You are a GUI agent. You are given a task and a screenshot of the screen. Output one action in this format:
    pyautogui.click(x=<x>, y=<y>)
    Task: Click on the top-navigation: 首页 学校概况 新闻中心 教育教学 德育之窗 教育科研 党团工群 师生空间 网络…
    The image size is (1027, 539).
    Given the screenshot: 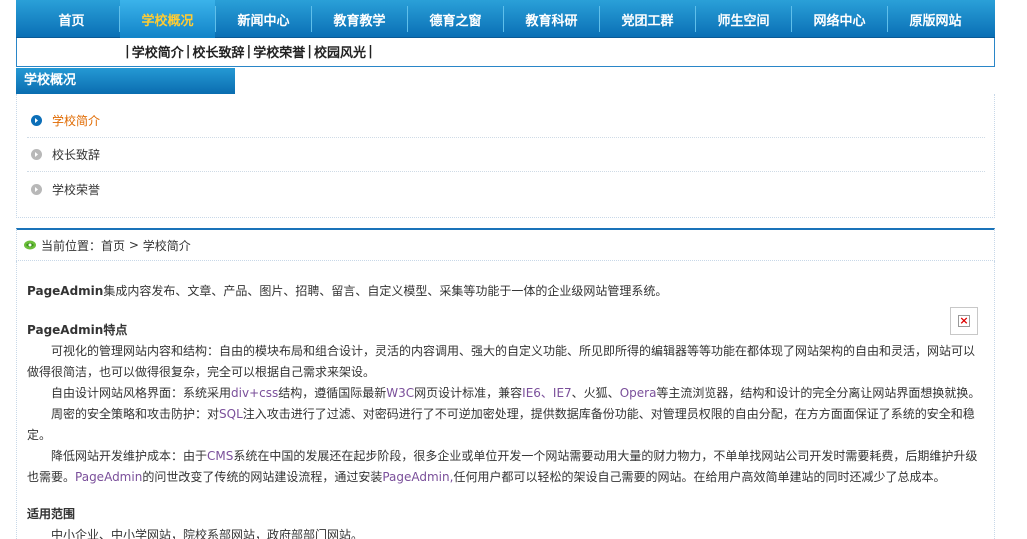 What is the action you would take?
    pyautogui.click(x=505, y=19)
    